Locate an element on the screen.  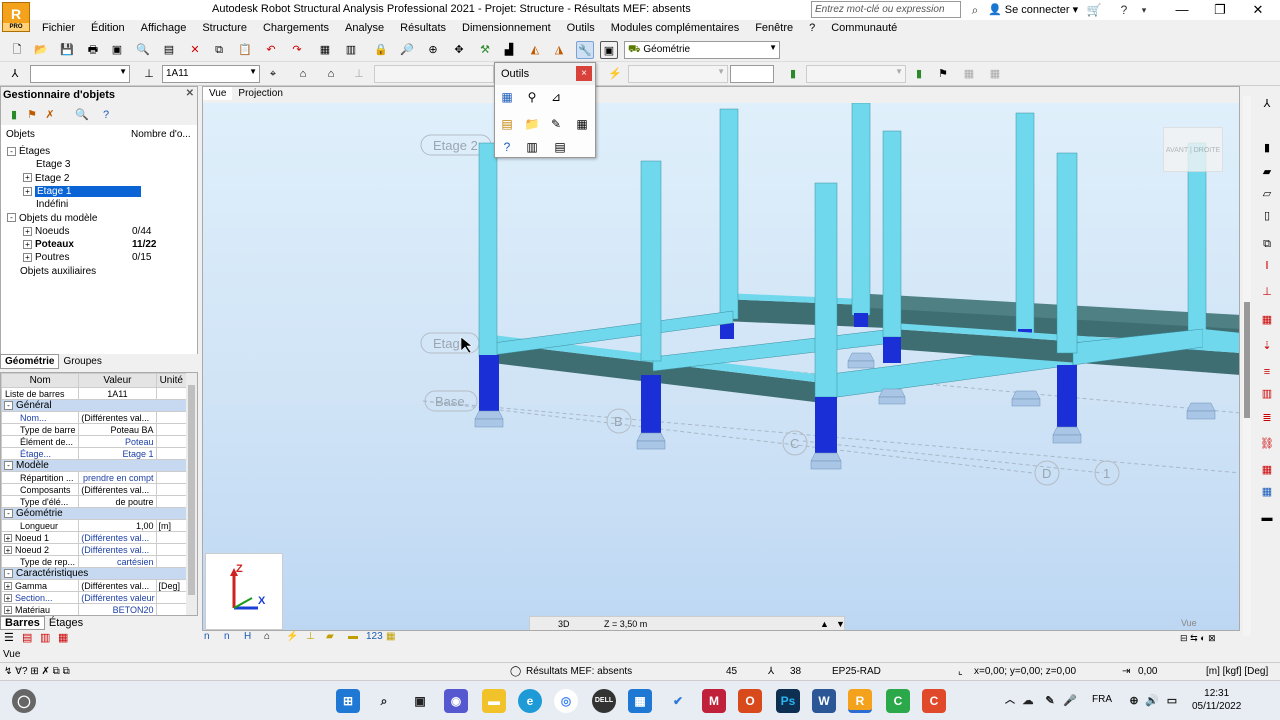
layout-select: ⛟ Géométrie ▼ is located at coordinates (702, 50).